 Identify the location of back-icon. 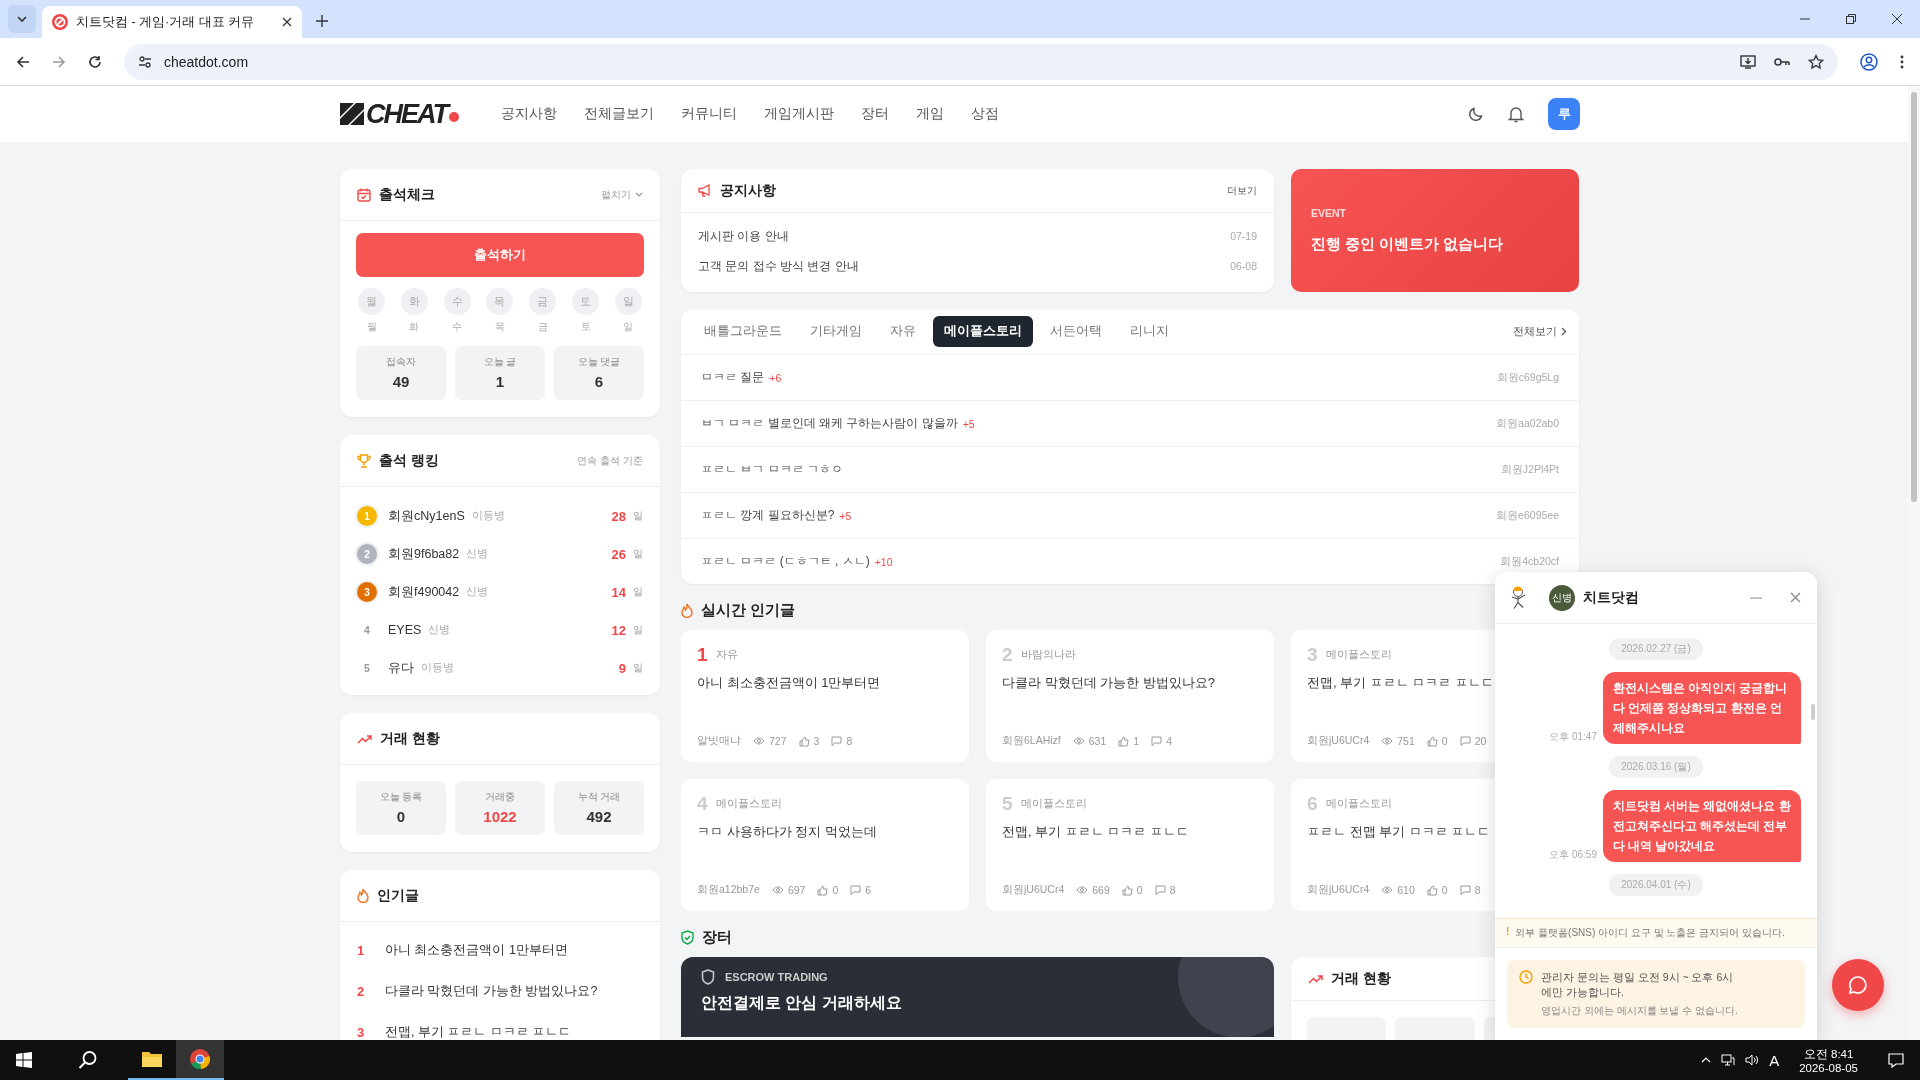
(23, 61).